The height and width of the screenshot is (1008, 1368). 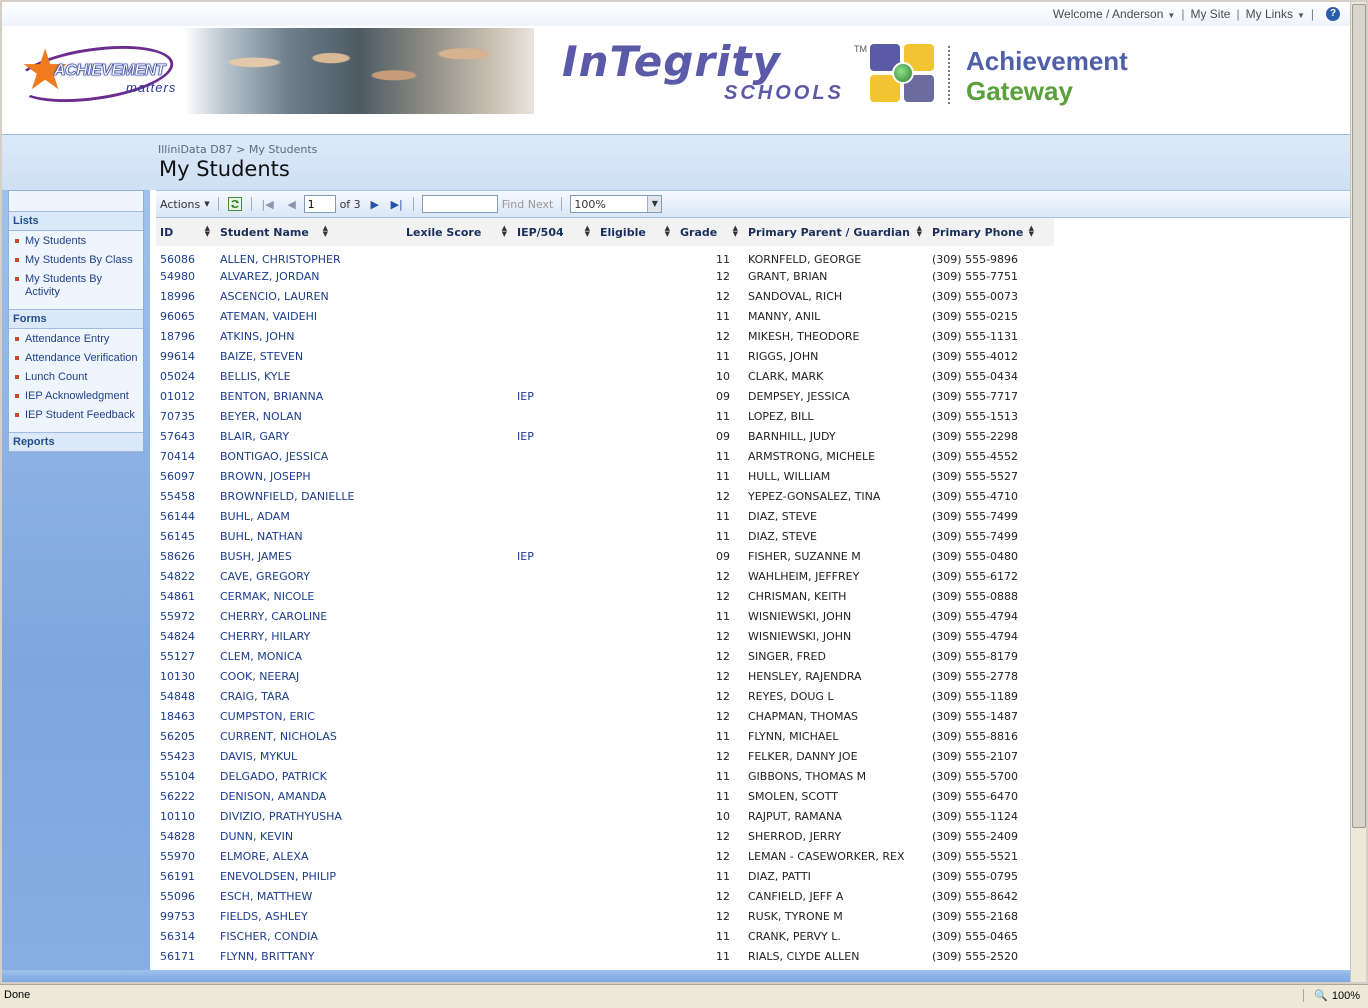 What do you see at coordinates (309, 476) in the screenshot?
I see `cell-student-name: BROWN, JOSEPH` at bounding box center [309, 476].